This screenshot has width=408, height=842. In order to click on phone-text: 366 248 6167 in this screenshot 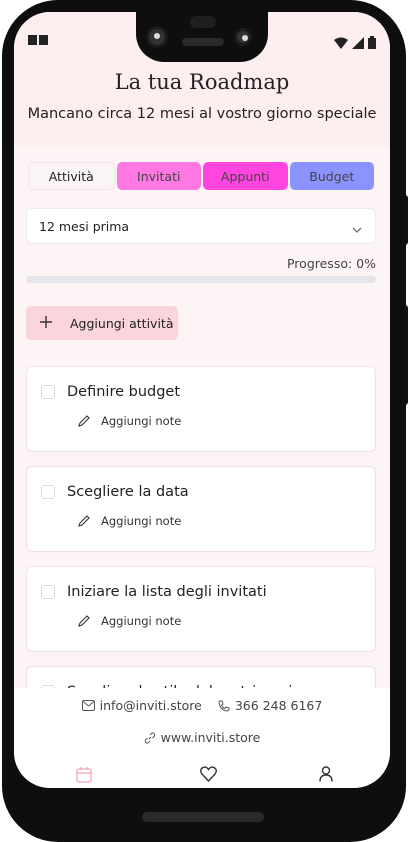, I will do `click(278, 705)`.